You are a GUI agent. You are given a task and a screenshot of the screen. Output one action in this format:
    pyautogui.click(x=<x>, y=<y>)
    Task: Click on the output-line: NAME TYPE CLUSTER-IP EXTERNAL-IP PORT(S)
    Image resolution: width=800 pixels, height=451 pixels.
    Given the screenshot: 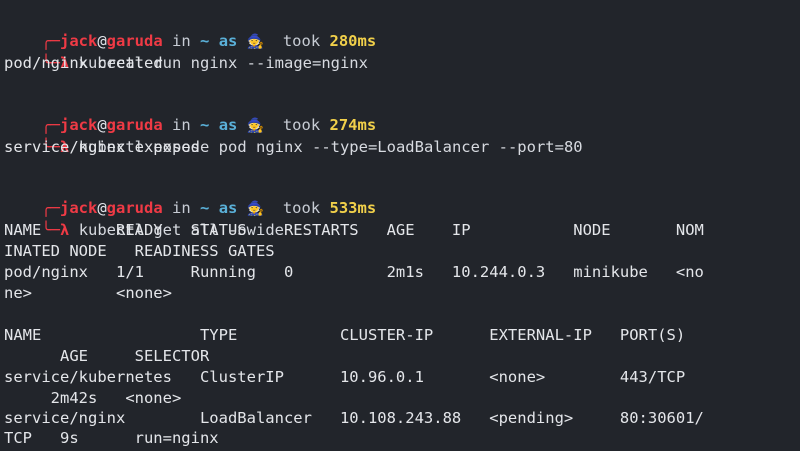 What is the action you would take?
    pyautogui.click(x=345, y=335)
    